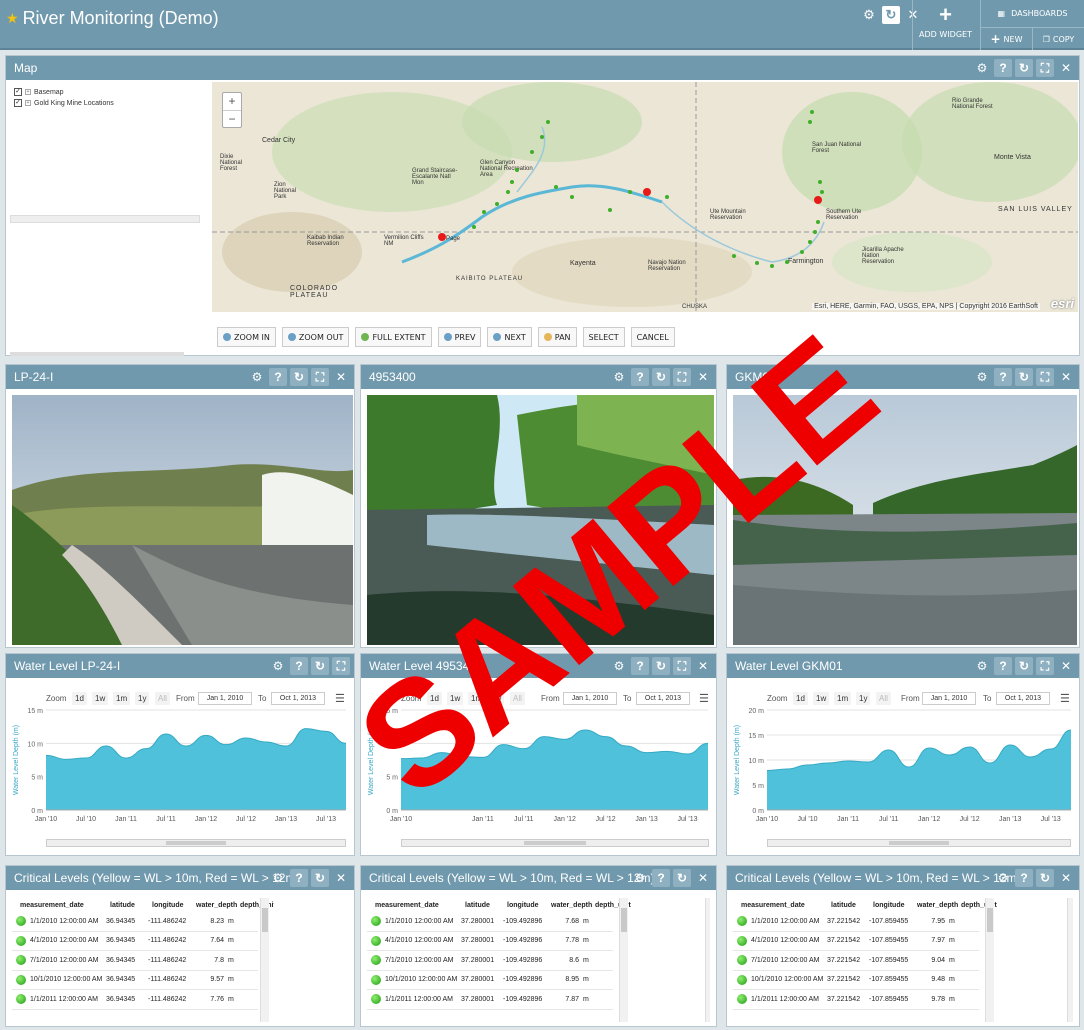 Image resolution: width=1084 pixels, height=1030 pixels. Describe the element at coordinates (555, 843) in the screenshot. I see `chart-navigator-scrollbar` at that location.